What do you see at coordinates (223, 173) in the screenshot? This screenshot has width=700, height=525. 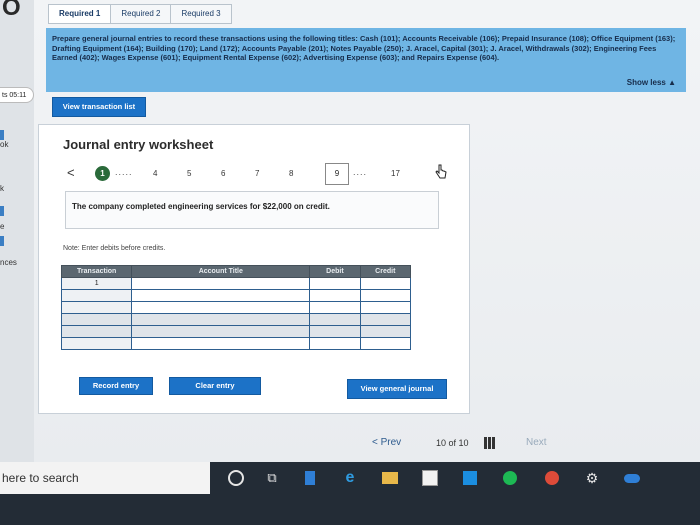 I see `pager-page: 6` at bounding box center [223, 173].